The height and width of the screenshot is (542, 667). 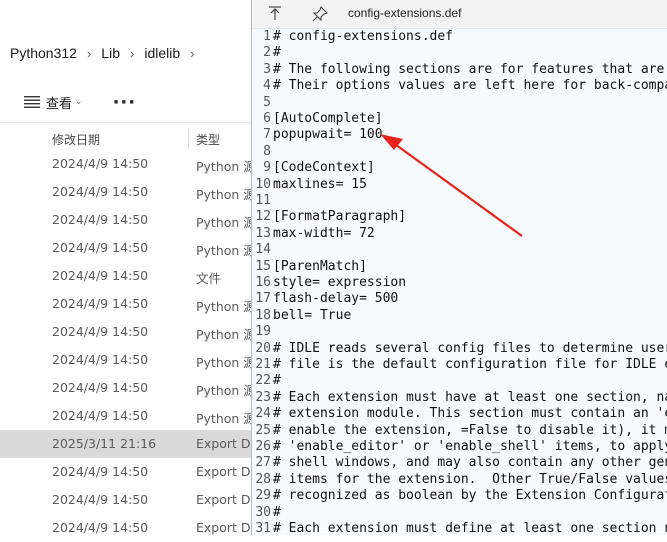 What do you see at coordinates (188, 138) in the screenshot?
I see `column-divider` at bounding box center [188, 138].